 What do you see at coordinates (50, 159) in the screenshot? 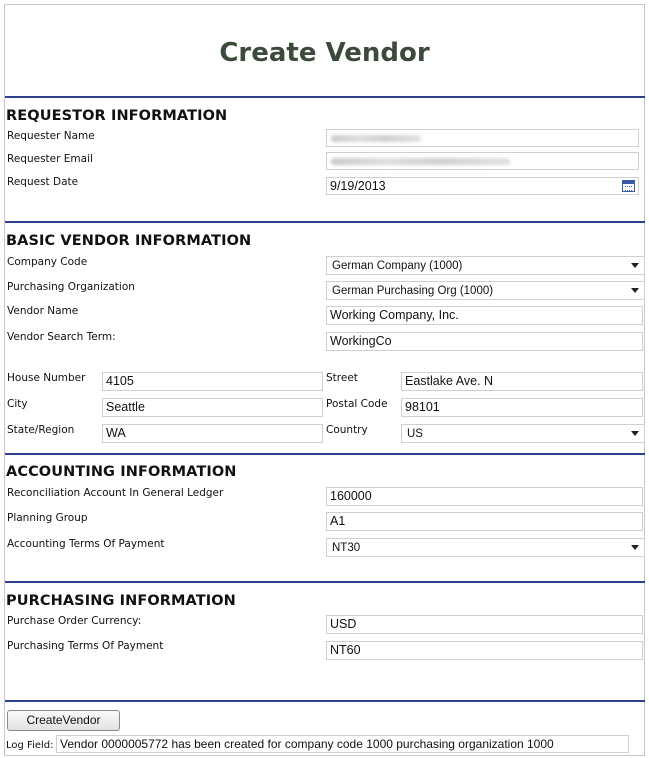
I see `requester-email-label: Requester Email` at bounding box center [50, 159].